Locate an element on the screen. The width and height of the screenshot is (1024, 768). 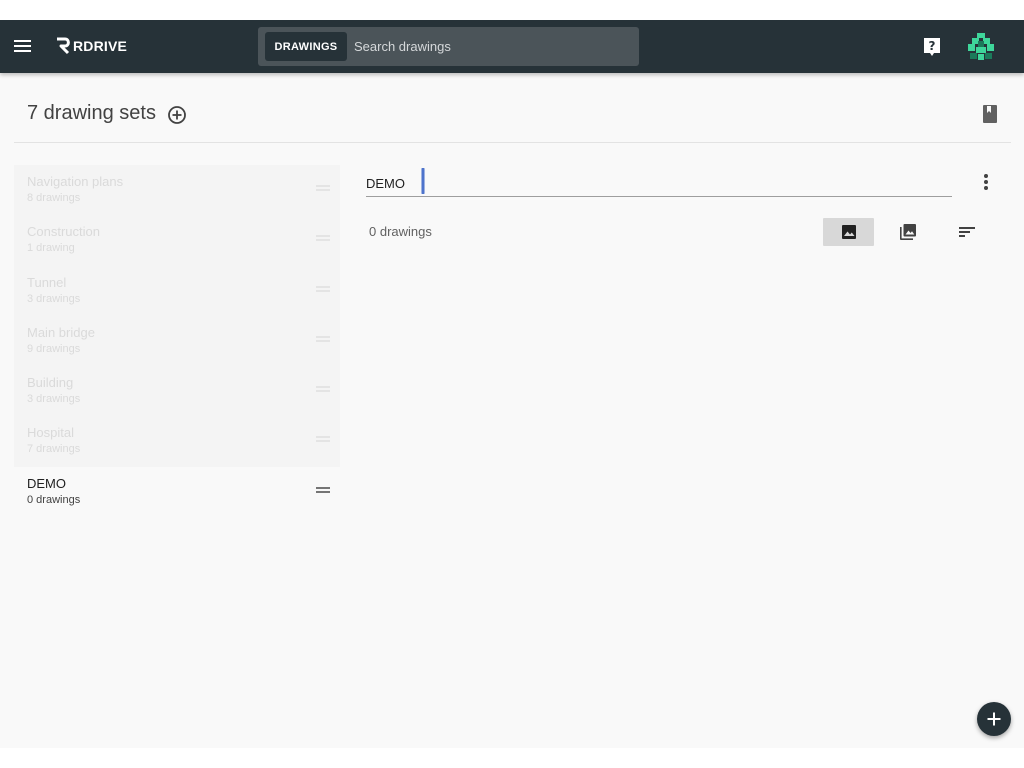
list-item: Navigation plans 8 drawings is located at coordinates (177, 190).